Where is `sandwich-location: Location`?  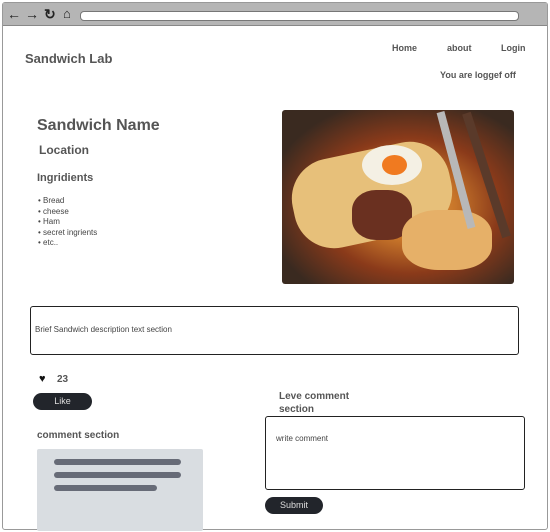
sandwich-location: Location is located at coordinates (64, 150).